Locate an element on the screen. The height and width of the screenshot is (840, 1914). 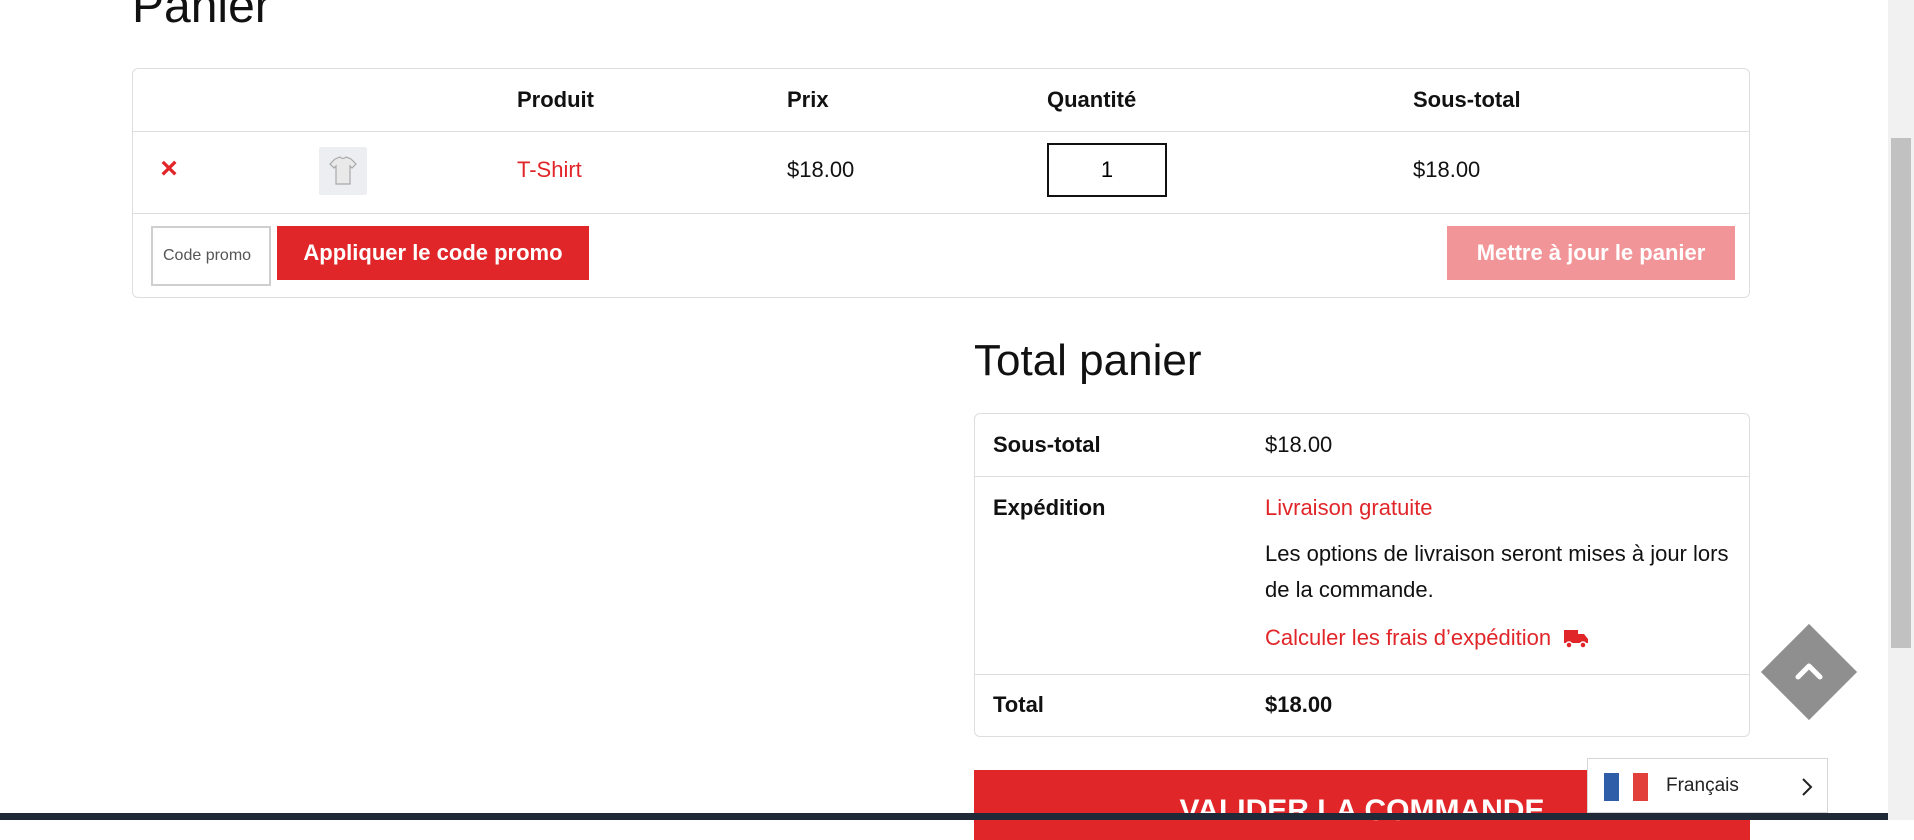
header-price: Prix is located at coordinates (808, 99).